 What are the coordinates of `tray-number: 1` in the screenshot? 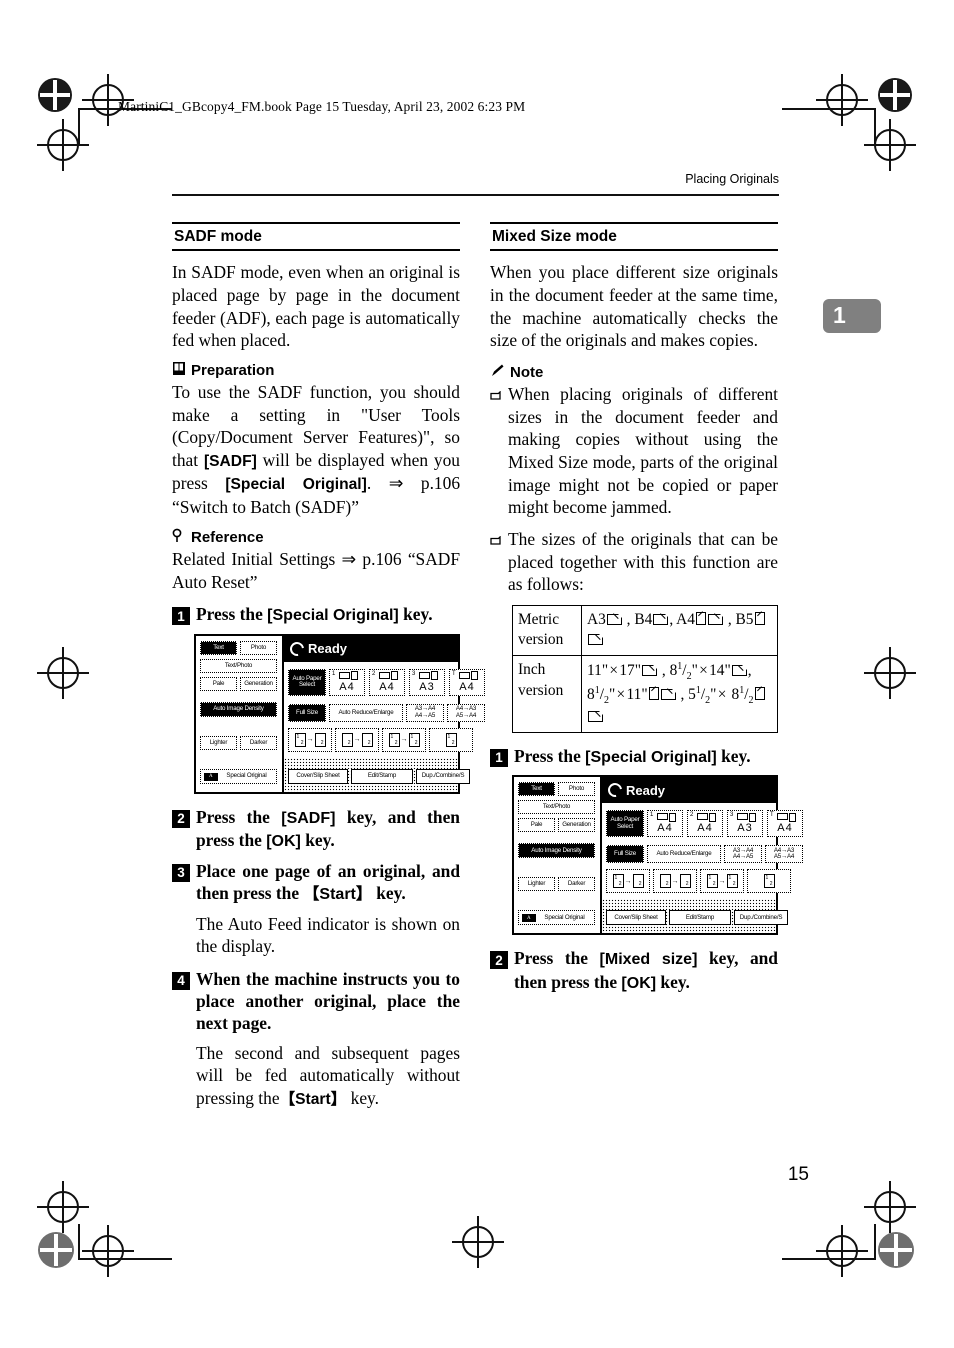 It's located at (652, 815).